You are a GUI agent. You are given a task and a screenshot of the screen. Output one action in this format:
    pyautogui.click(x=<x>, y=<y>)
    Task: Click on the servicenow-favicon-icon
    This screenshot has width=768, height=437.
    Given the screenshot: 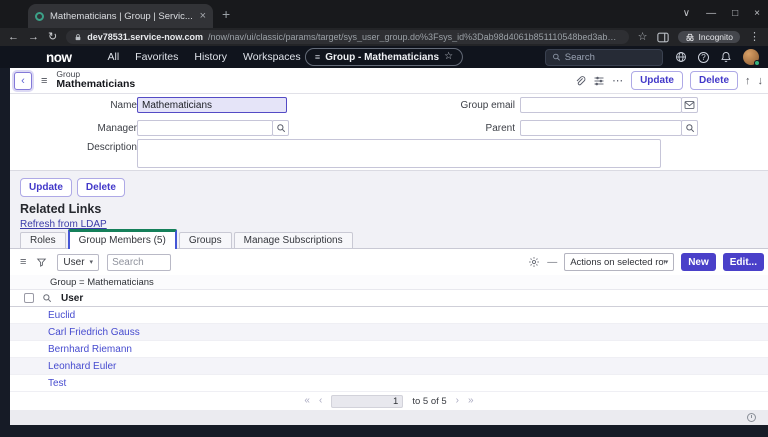 What is the action you would take?
    pyautogui.click(x=39, y=16)
    